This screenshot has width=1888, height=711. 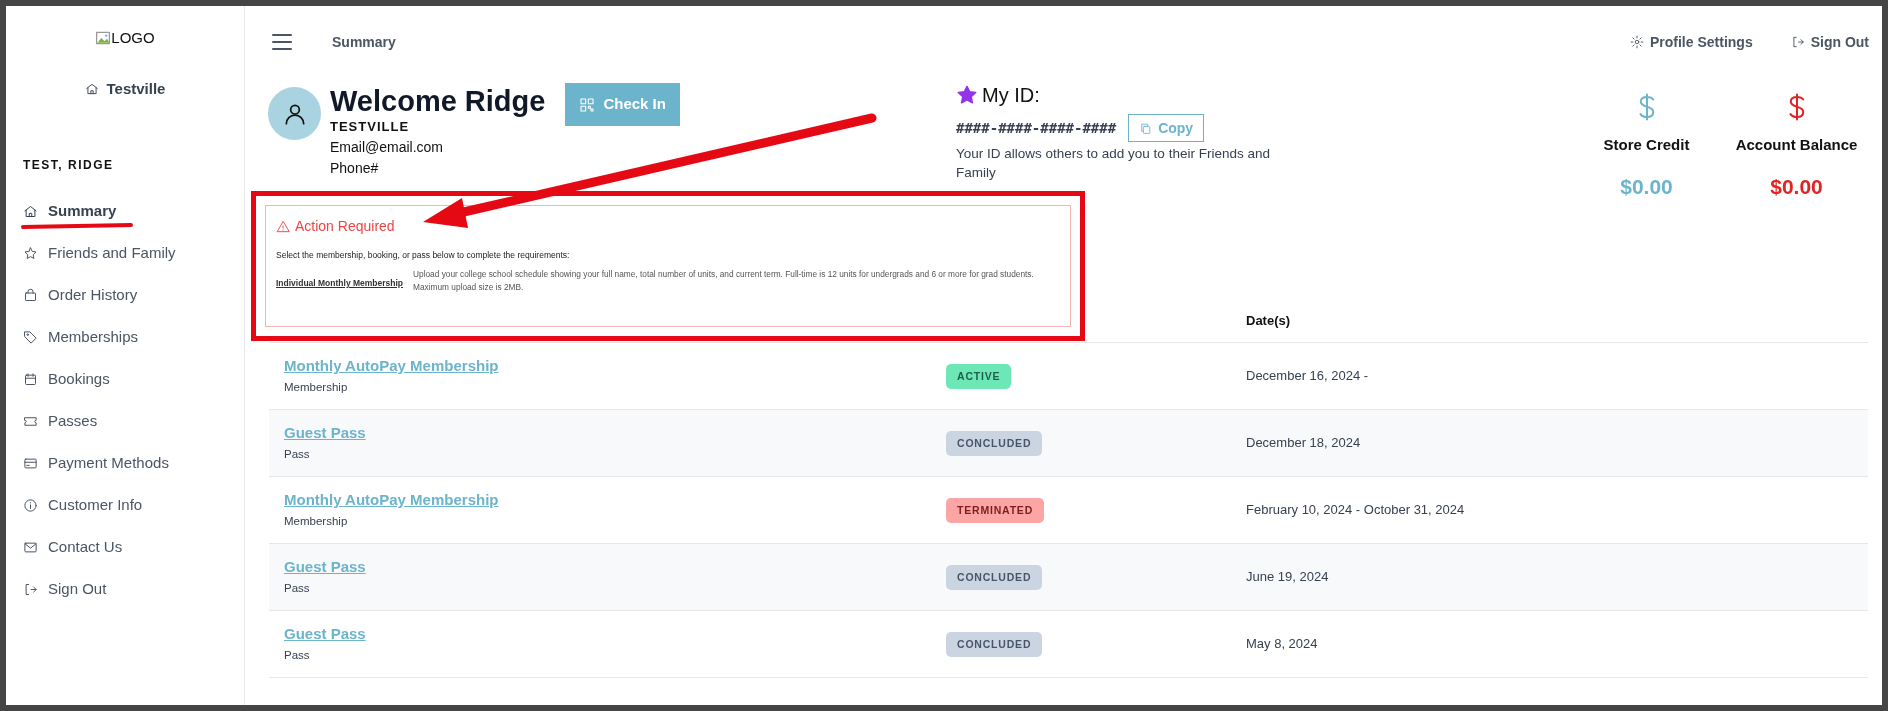 I want to click on phone-text: Phone#, so click(x=355, y=168).